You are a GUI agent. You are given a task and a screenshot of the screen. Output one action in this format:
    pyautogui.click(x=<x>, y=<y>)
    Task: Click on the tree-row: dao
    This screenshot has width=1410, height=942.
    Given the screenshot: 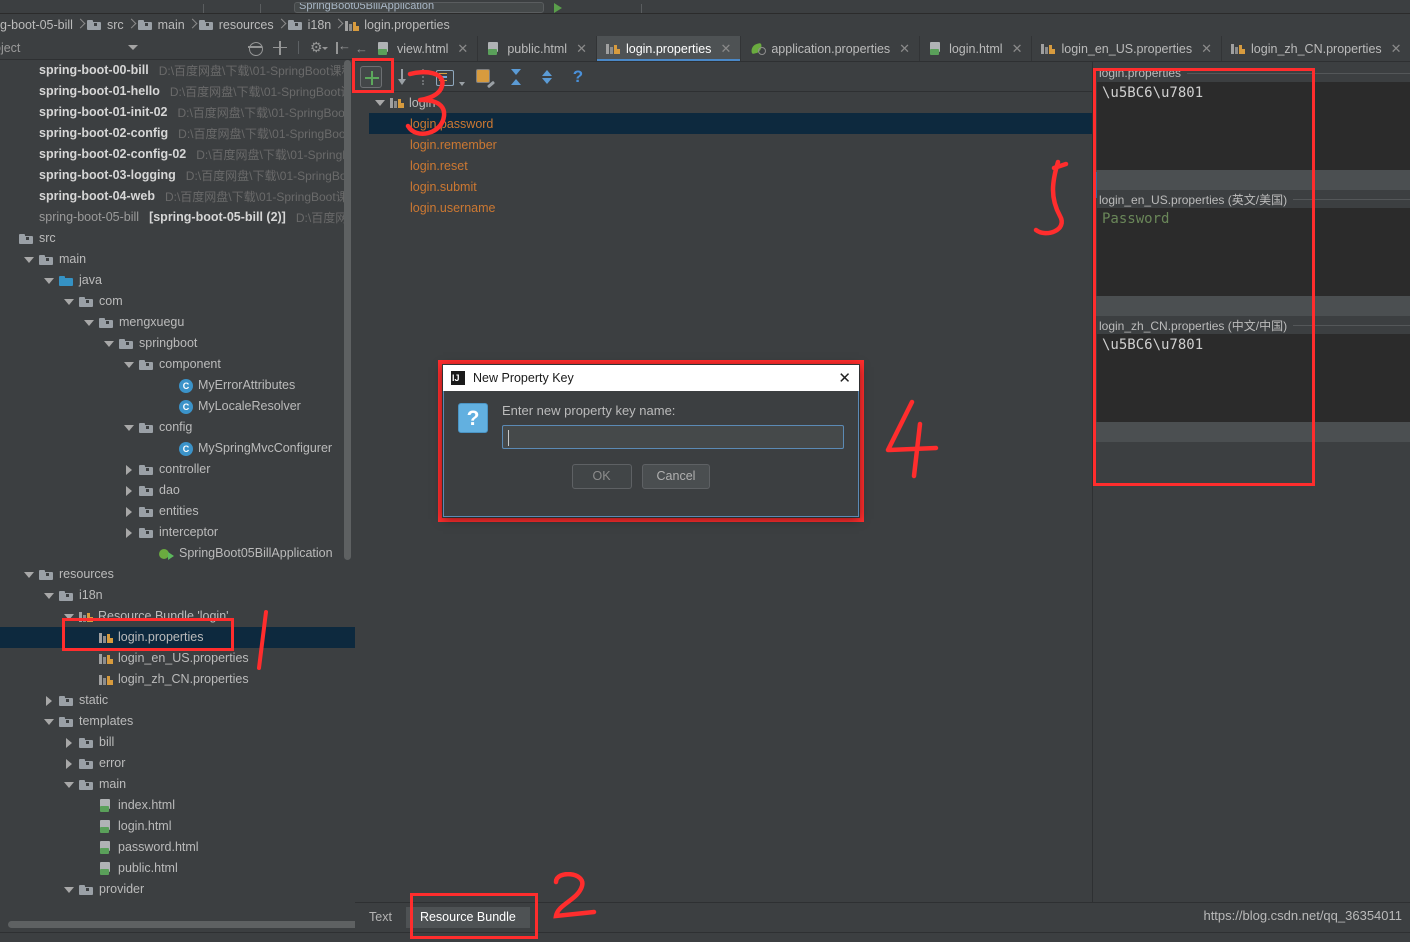 What is the action you would take?
    pyautogui.click(x=177, y=490)
    